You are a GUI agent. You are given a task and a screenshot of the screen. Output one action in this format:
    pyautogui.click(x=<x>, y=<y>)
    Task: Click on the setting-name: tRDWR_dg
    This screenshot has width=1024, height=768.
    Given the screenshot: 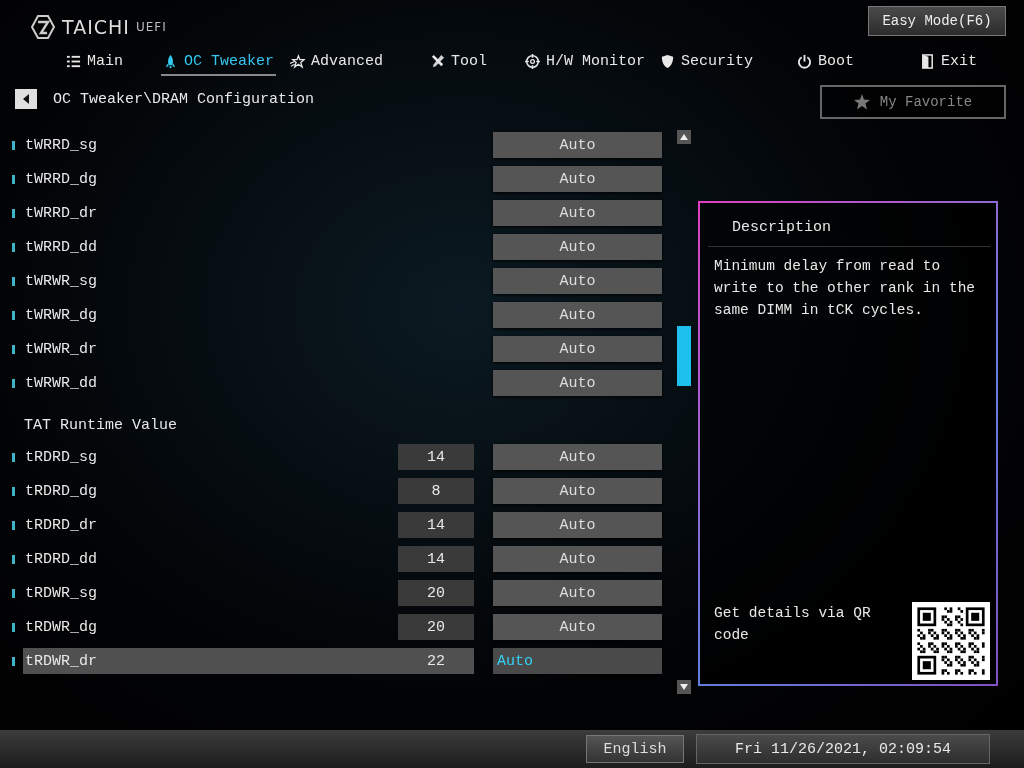 What is the action you would take?
    pyautogui.click(x=61, y=627)
    